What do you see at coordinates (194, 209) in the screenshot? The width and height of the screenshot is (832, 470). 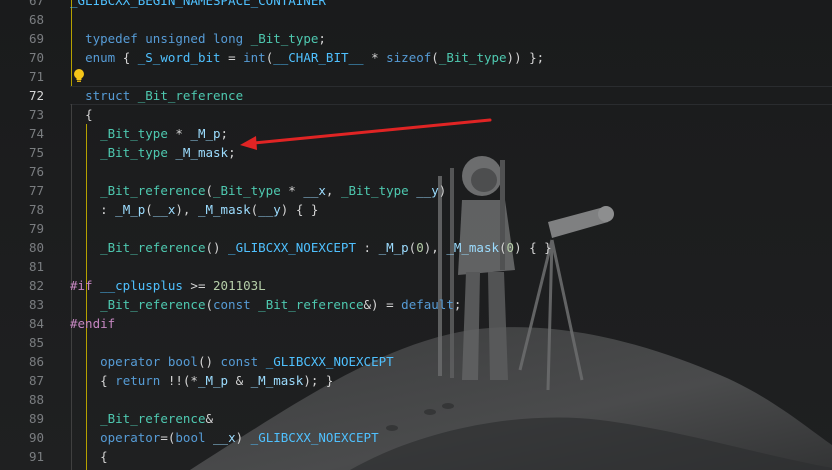 I see `code-line: : _M_p(__x), _M_mask(__y) { }` at bounding box center [194, 209].